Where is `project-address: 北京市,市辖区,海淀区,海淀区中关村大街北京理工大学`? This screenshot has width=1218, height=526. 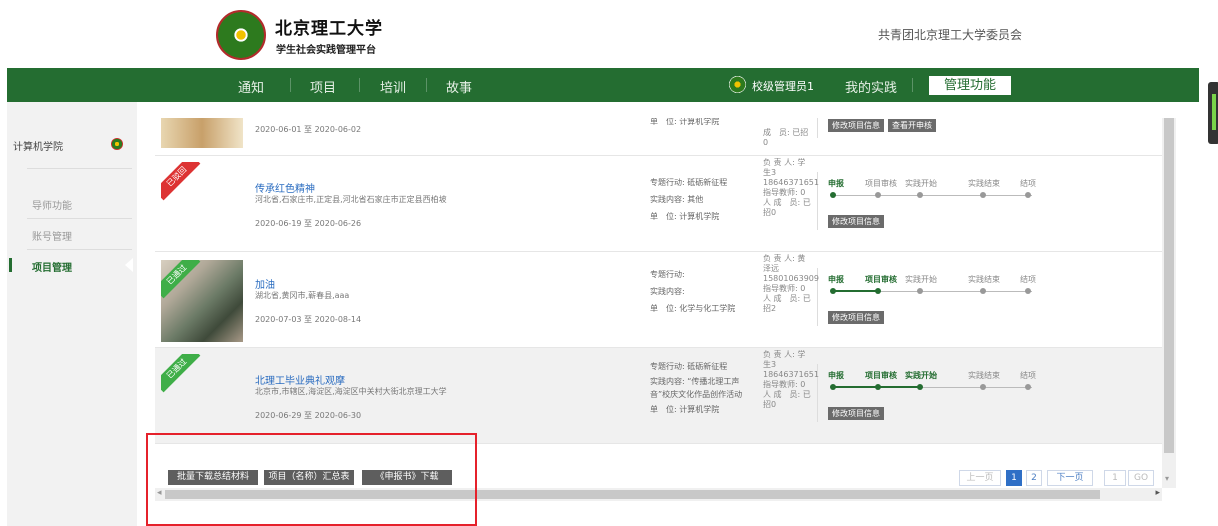
project-address: 北京市,市辖区,海淀区,海淀区中关村大街北京理工大学 is located at coordinates (351, 391).